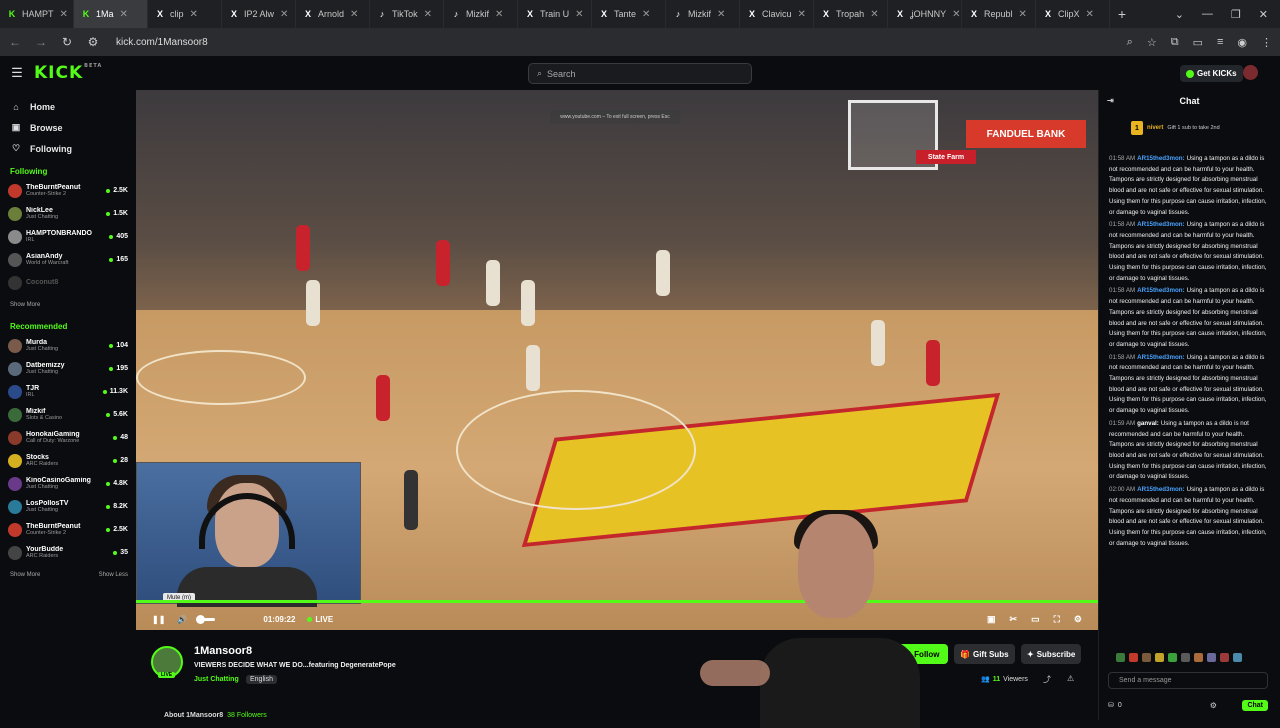  I want to click on profile-icon: ◉, so click(1242, 42).